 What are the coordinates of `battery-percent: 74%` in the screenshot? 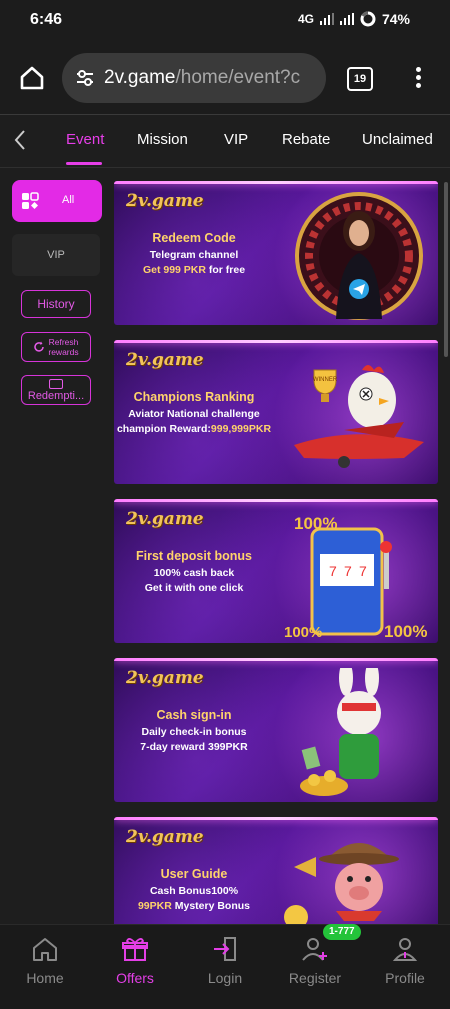 It's located at (395, 19).